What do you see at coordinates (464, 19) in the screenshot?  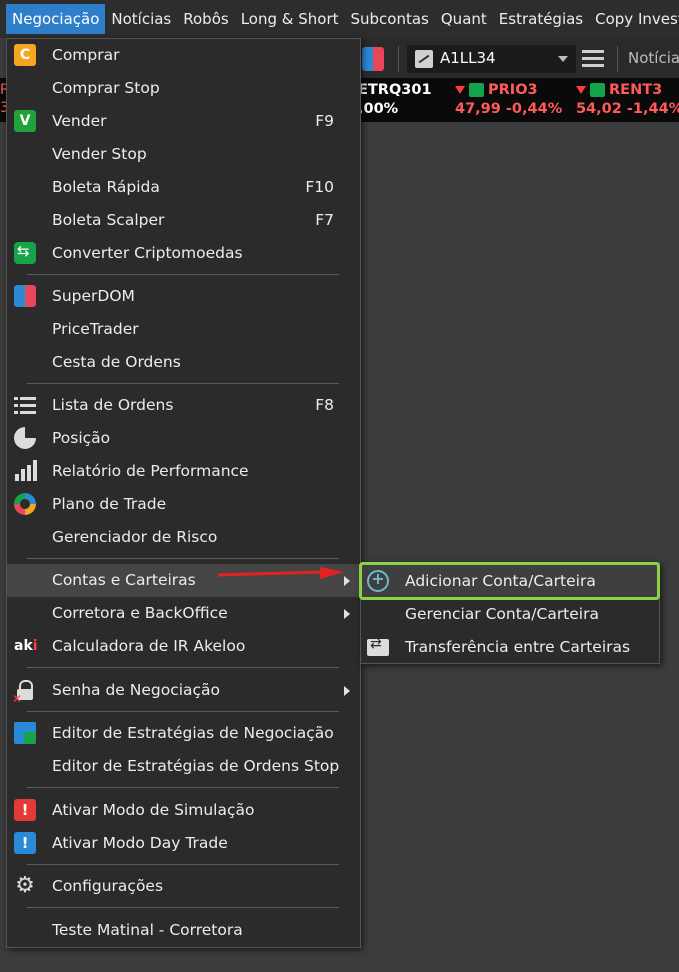 I see `menubar-item-quant: Quant` at bounding box center [464, 19].